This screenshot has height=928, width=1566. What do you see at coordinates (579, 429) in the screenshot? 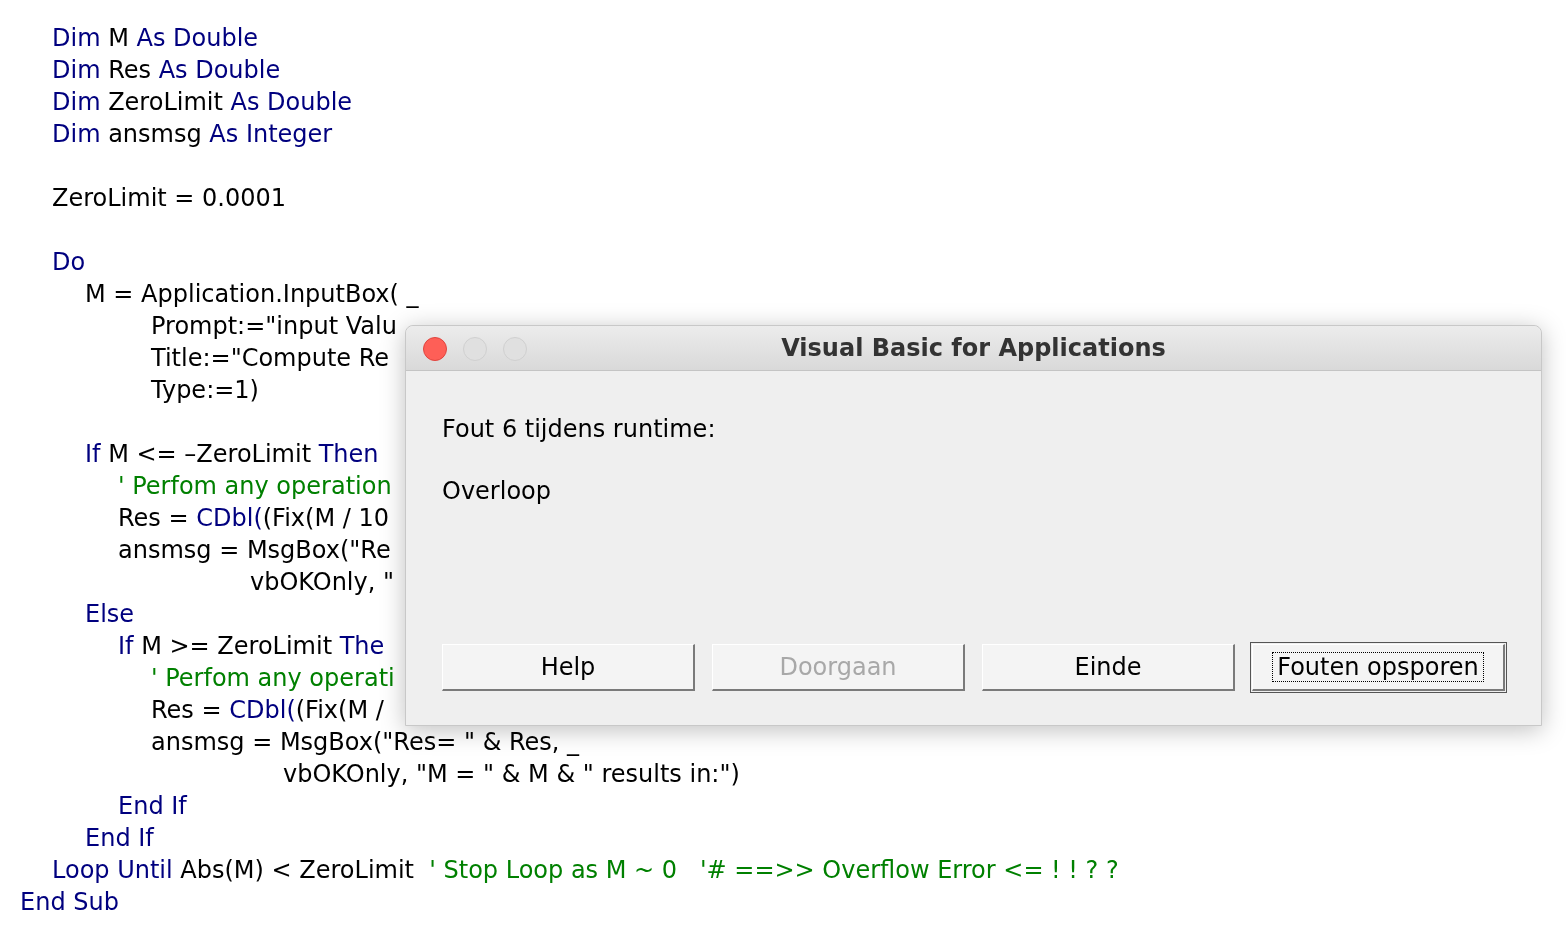
I see `error-message: Fout 6 tijdens runtime:` at bounding box center [579, 429].